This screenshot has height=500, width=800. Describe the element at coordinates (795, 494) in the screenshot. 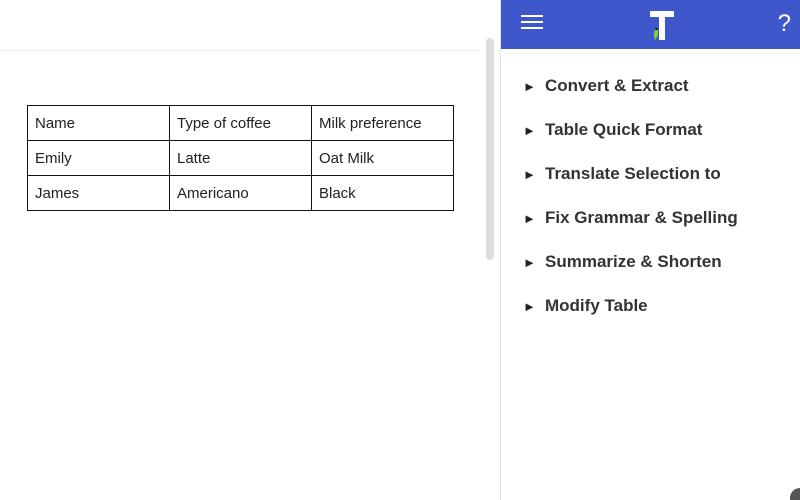

I see `corner-resize-handle` at that location.